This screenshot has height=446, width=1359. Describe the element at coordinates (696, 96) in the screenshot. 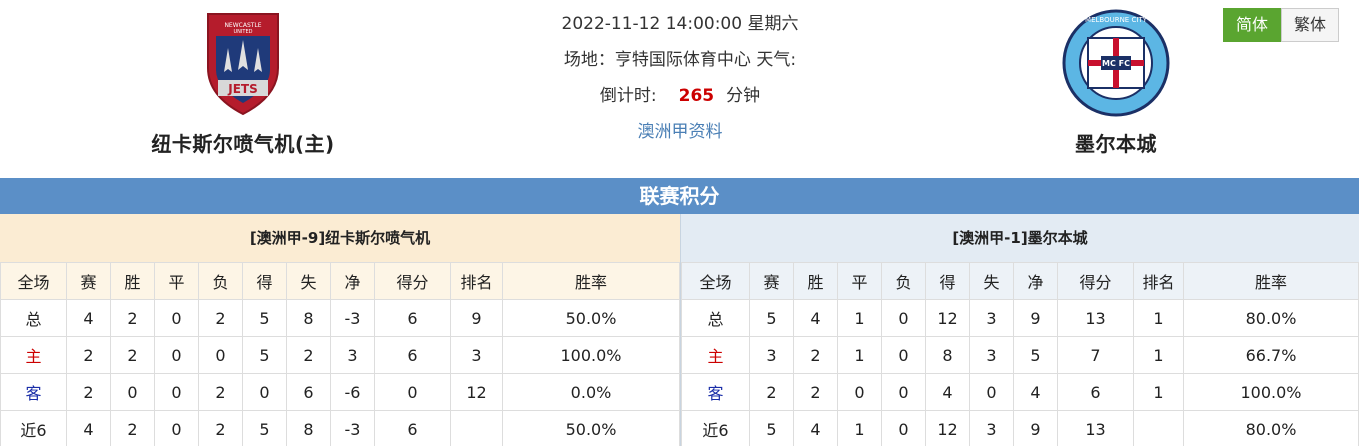

I see `countdown-value: 265` at that location.